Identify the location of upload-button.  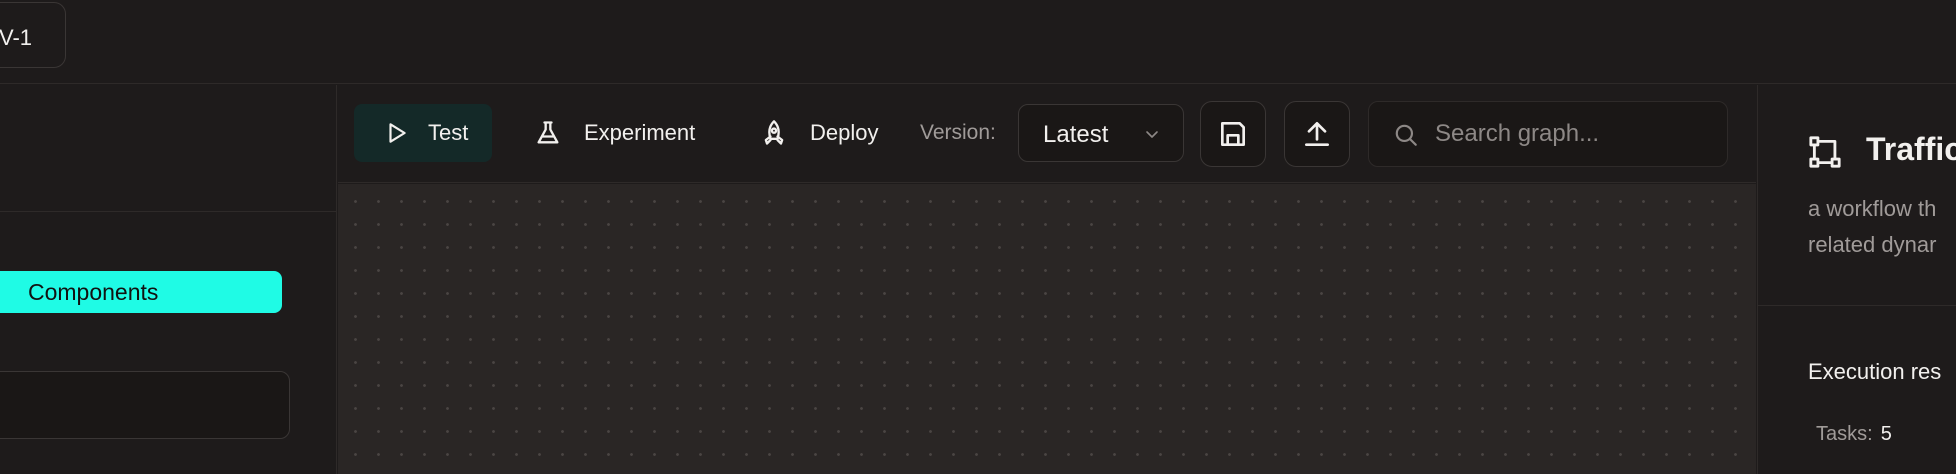
(1317, 134).